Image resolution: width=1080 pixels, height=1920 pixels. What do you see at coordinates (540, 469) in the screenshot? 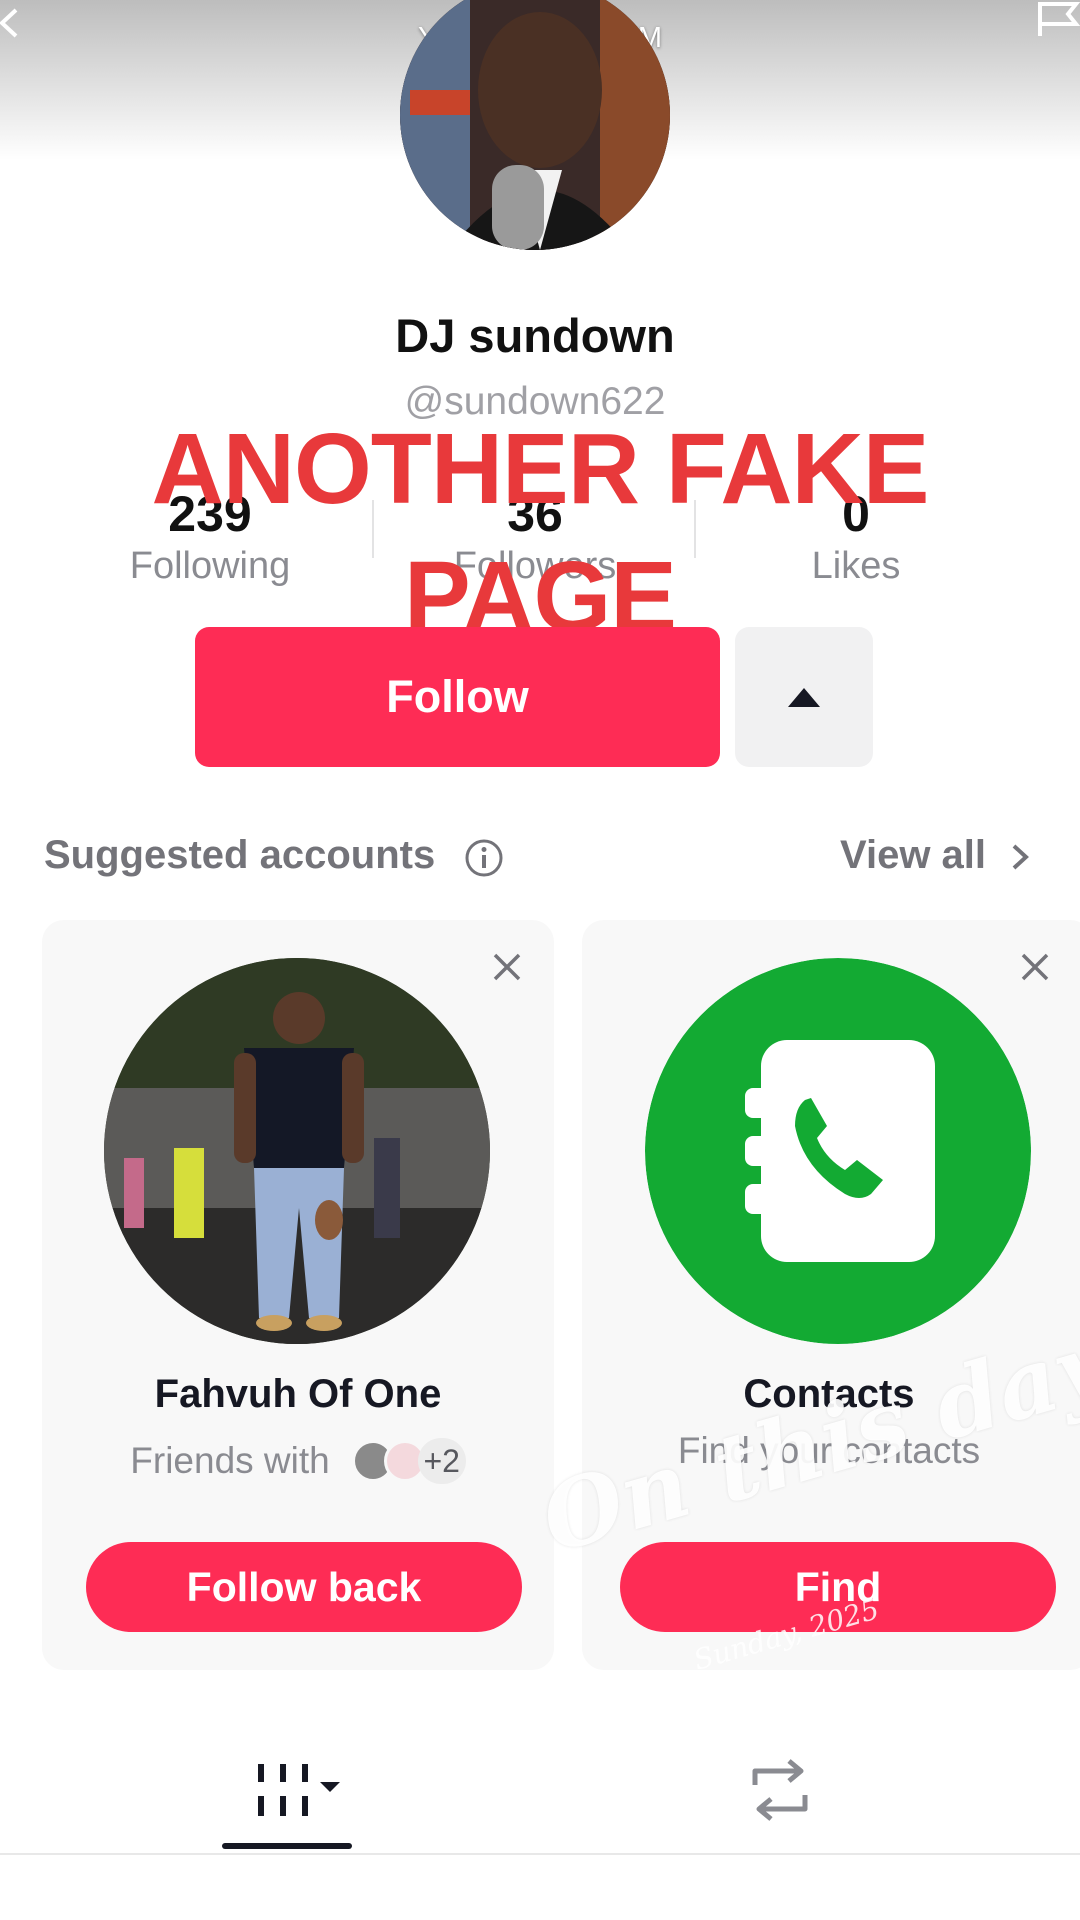
I see `overlay-caption-line: ANOTHER FAKE` at bounding box center [540, 469].